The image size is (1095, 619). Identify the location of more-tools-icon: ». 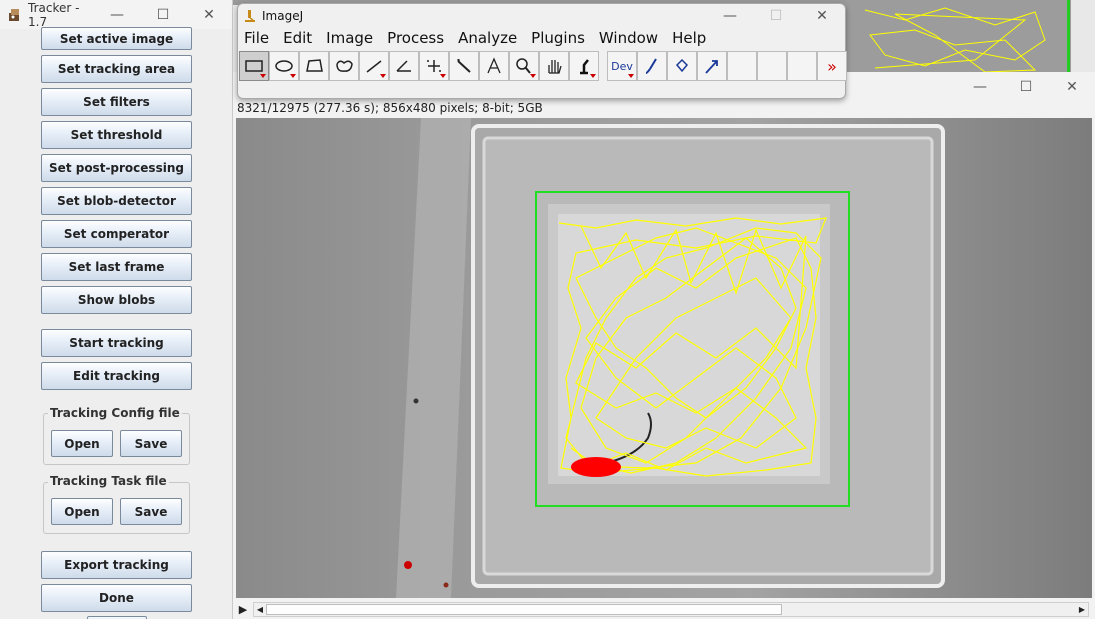
(832, 66).